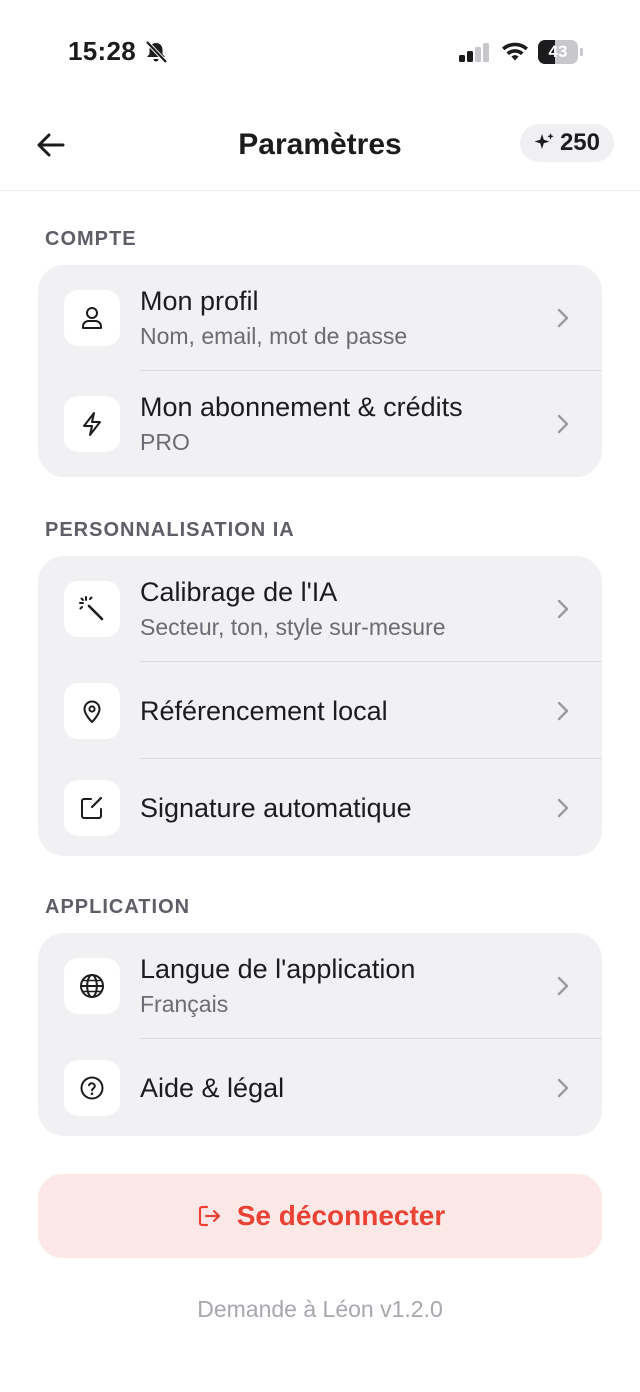  I want to click on settings-item-signature: Signature automatique, so click(320, 807).